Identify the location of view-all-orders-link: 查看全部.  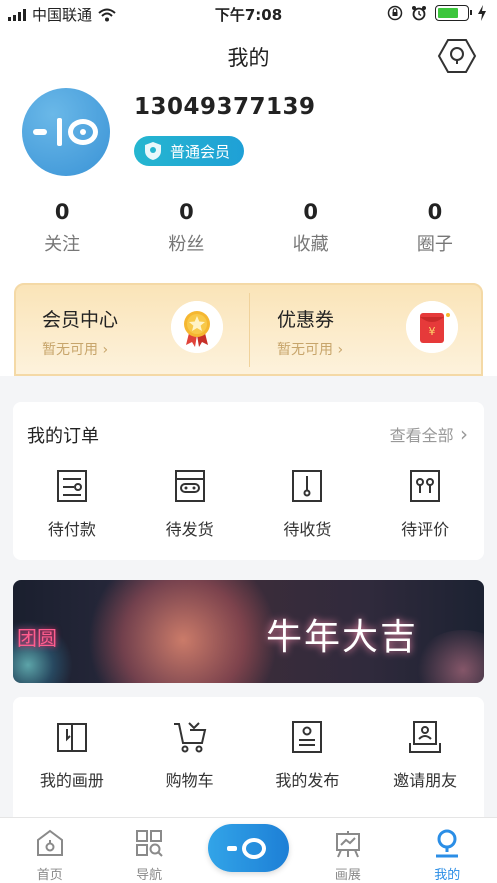
(429, 434).